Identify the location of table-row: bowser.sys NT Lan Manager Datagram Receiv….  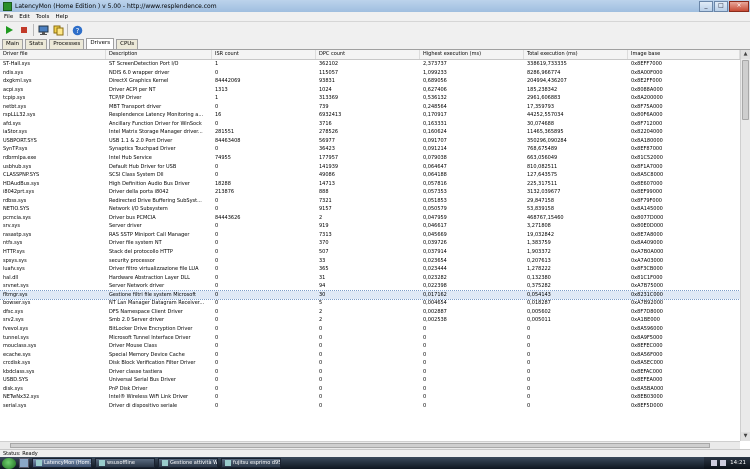
(370, 303).